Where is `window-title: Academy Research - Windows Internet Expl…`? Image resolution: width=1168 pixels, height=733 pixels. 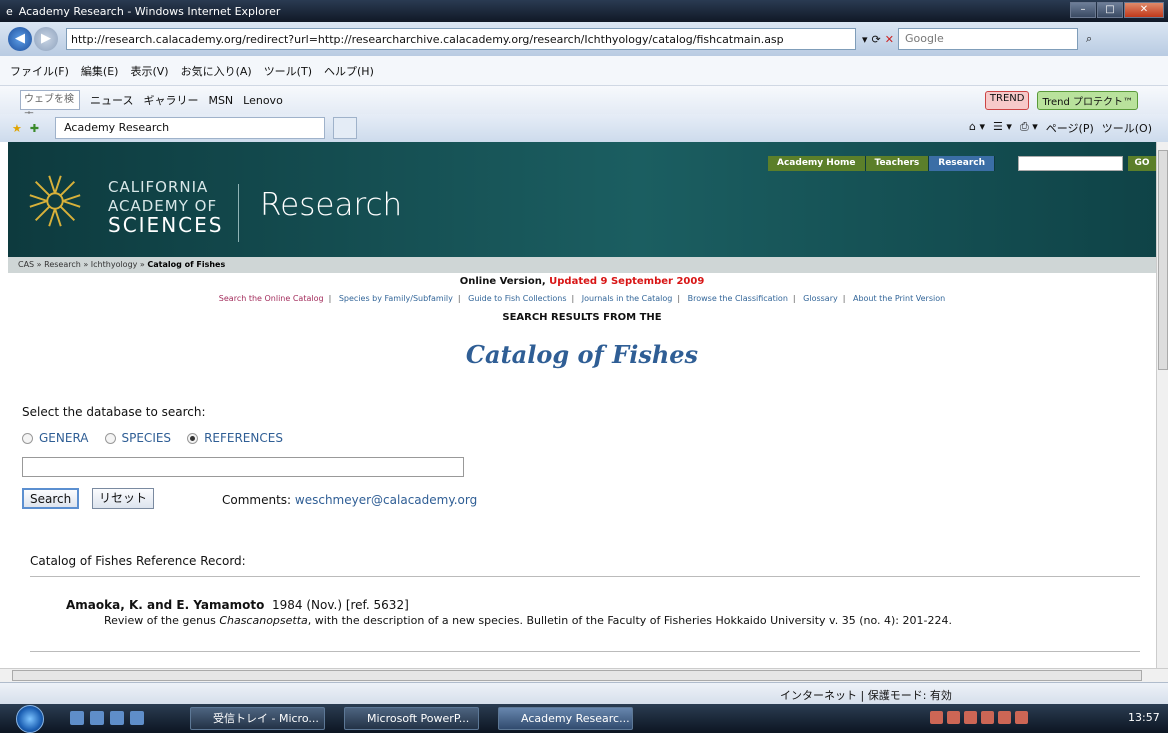
window-title: Academy Research - Windows Internet Expl… is located at coordinates (149, 11).